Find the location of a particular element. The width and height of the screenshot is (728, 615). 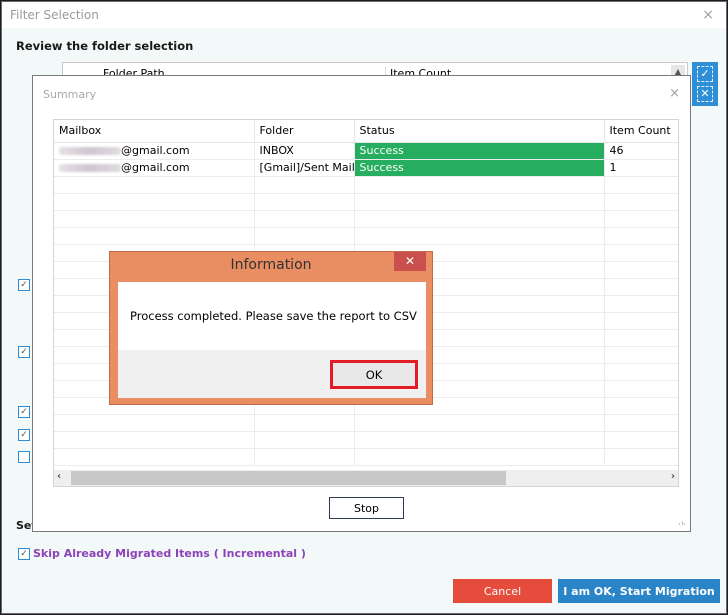

select-all-icon: ✓ is located at coordinates (705, 74).